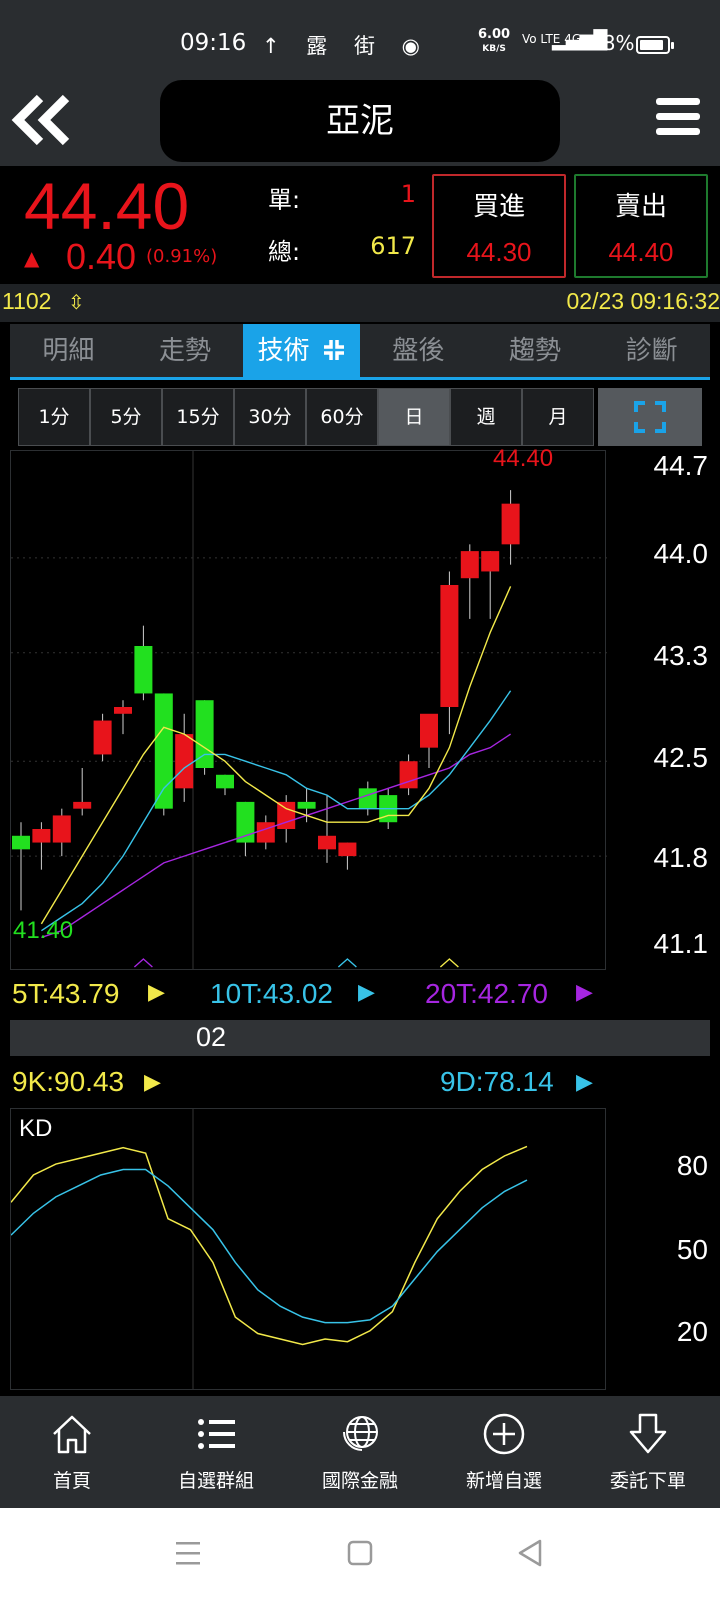 This screenshot has height=1600, width=720. Describe the element at coordinates (486, 417) in the screenshot. I see `period-week: 週` at that location.